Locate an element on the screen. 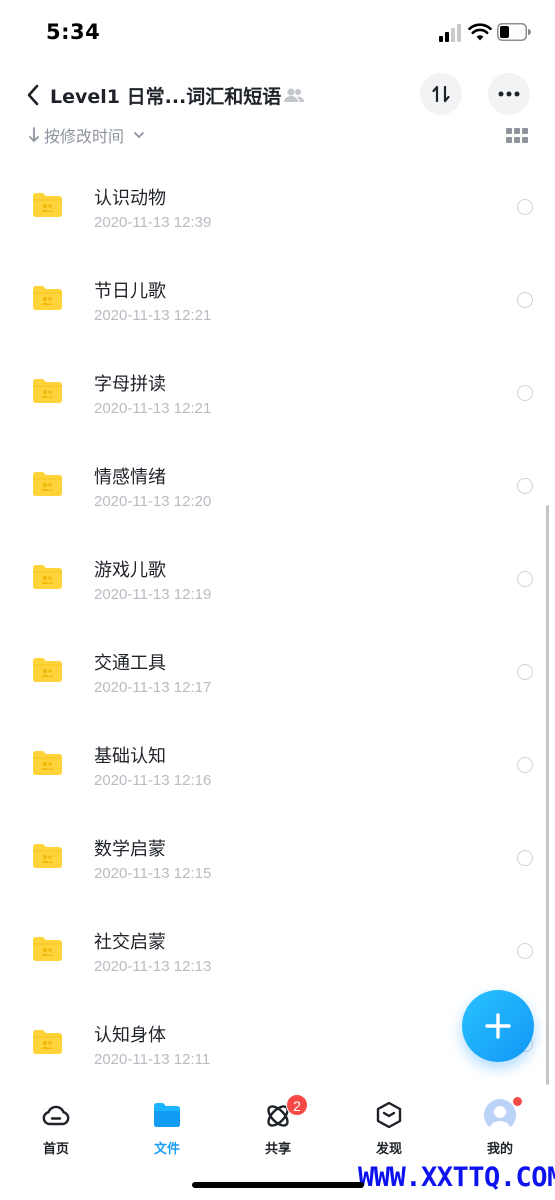 The image size is (555, 1200). sort-bar: 按修改时间 is located at coordinates (277, 136).